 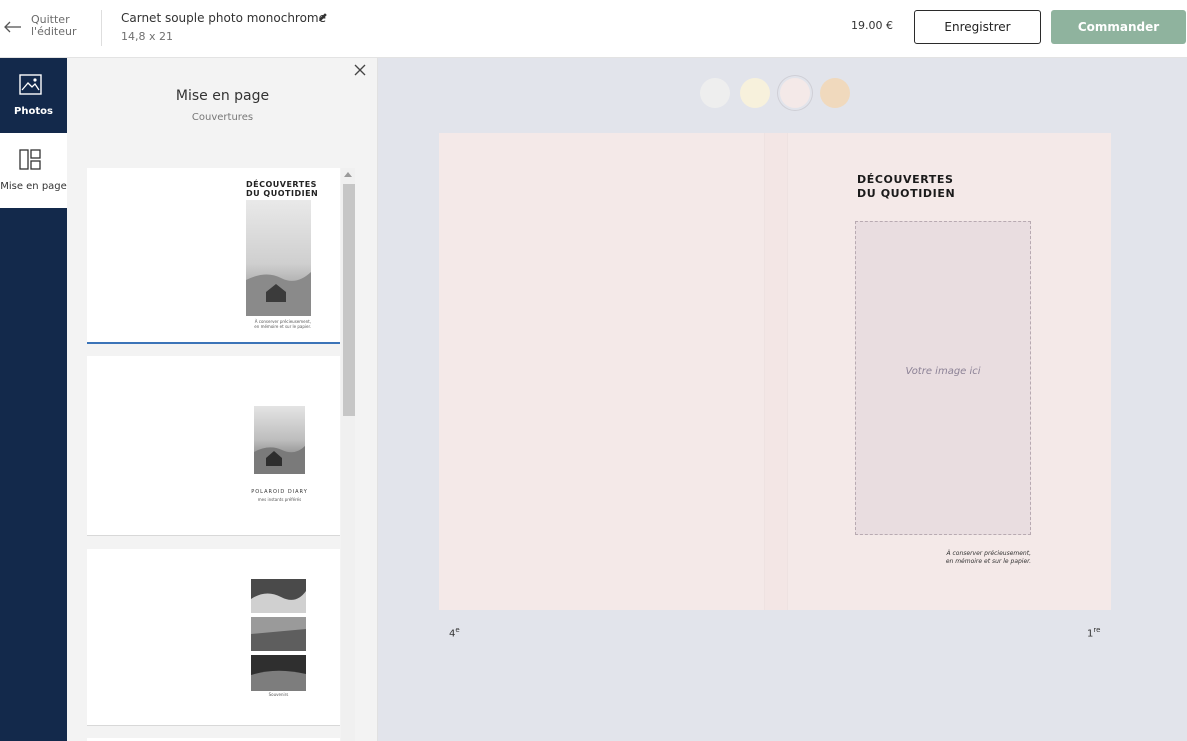 What do you see at coordinates (33, 111) in the screenshot?
I see `sidebar-item-label: Photos` at bounding box center [33, 111].